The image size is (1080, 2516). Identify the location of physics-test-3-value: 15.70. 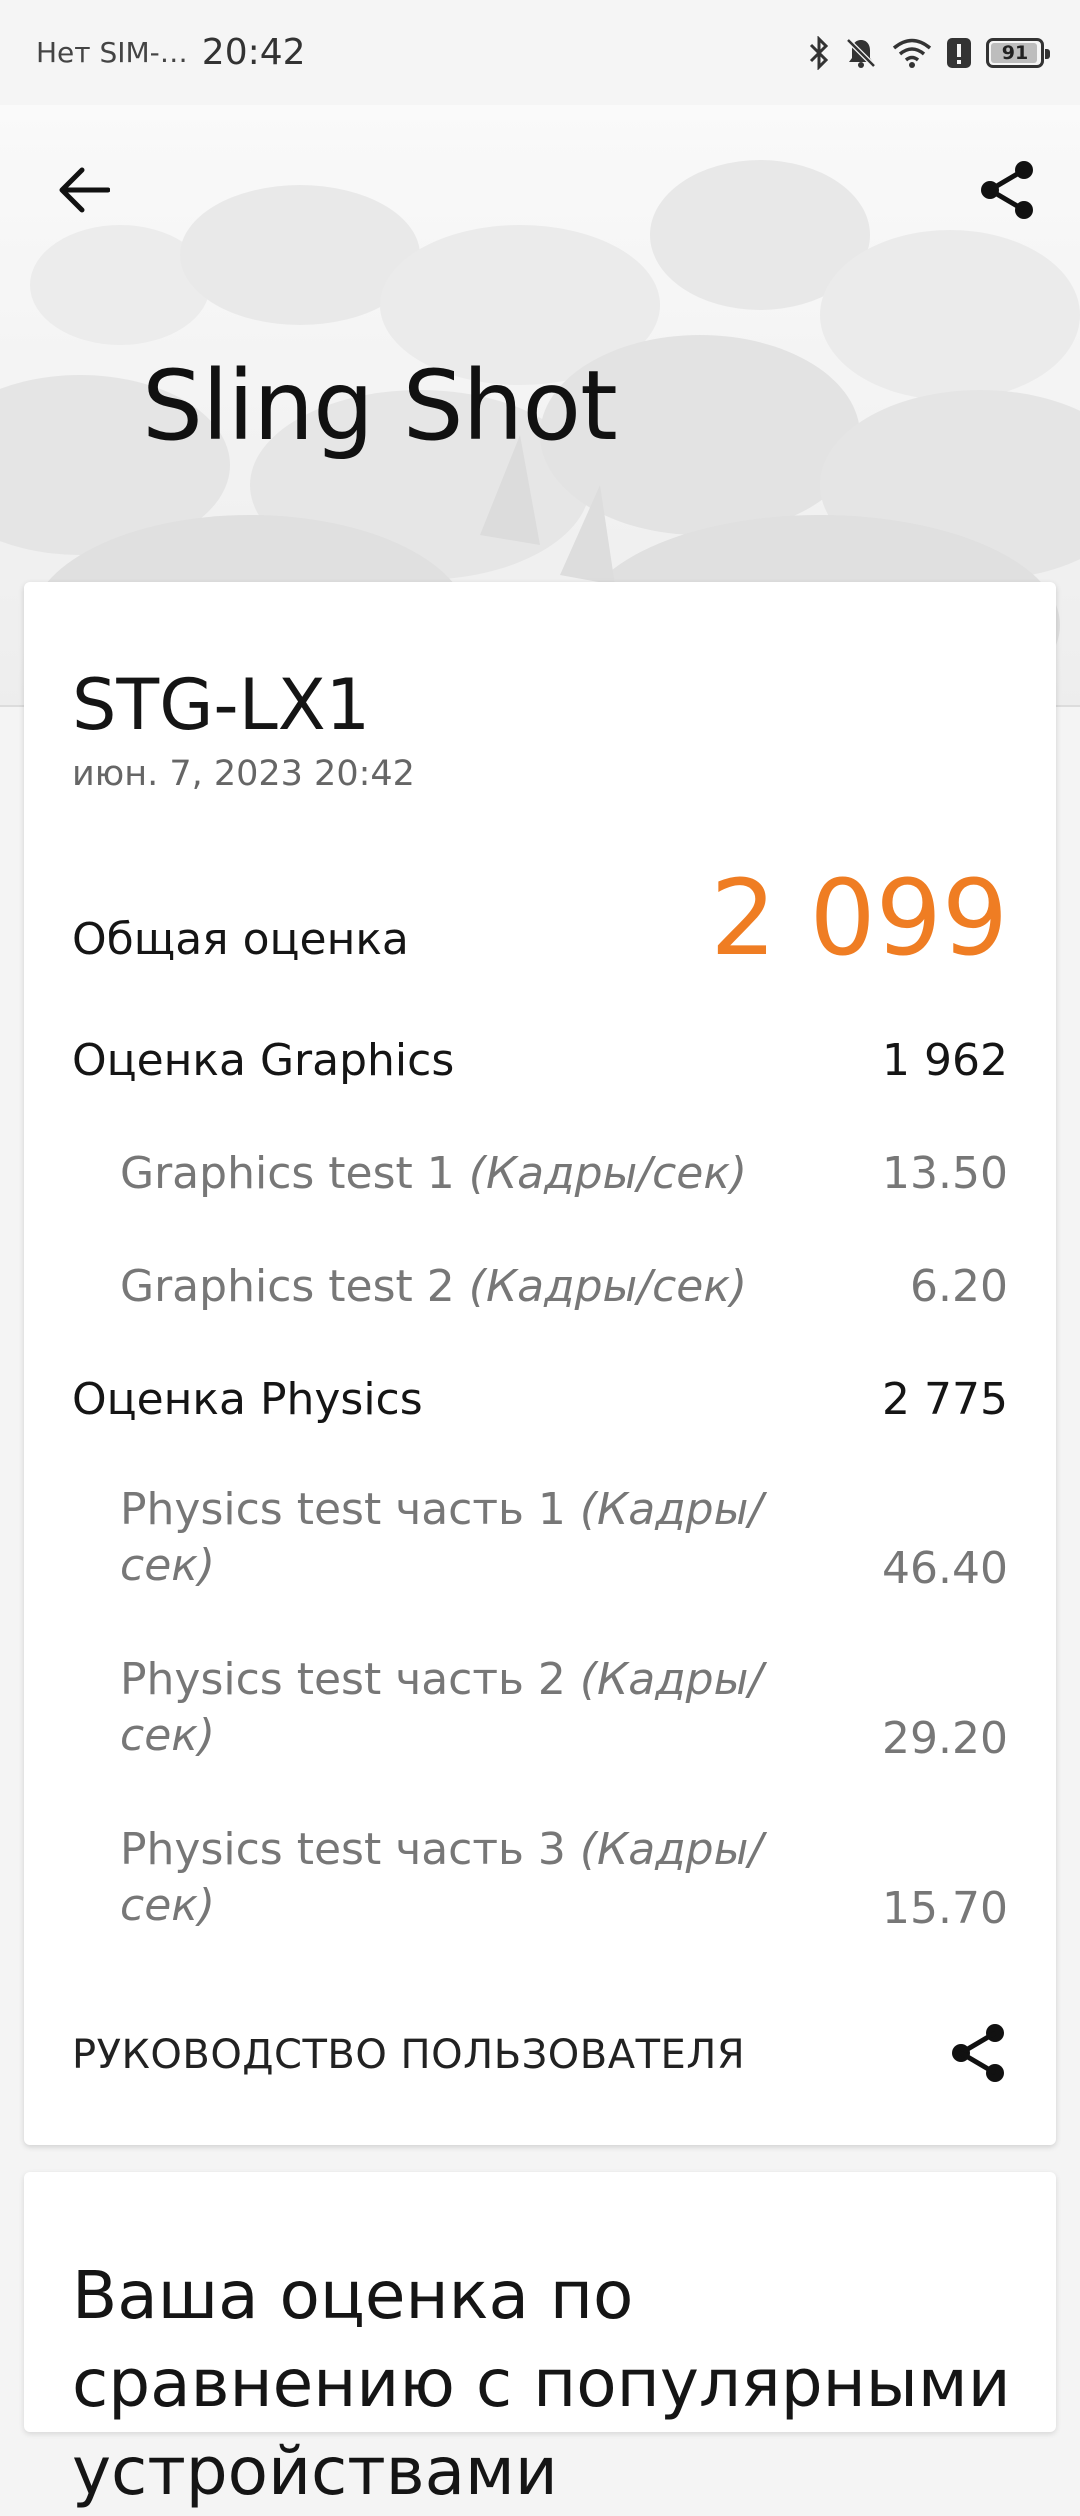
(945, 1908).